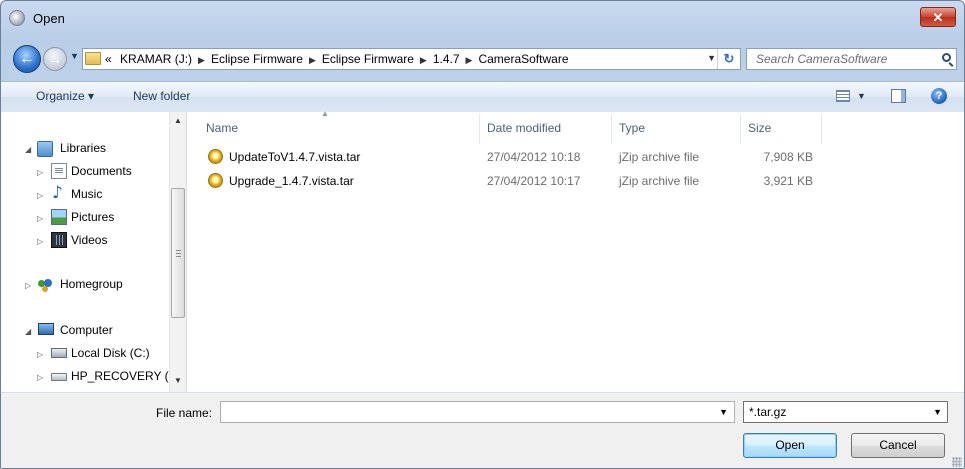 The height and width of the screenshot is (469, 965). Describe the element at coordinates (843, 96) in the screenshot. I see `views-icon` at that location.